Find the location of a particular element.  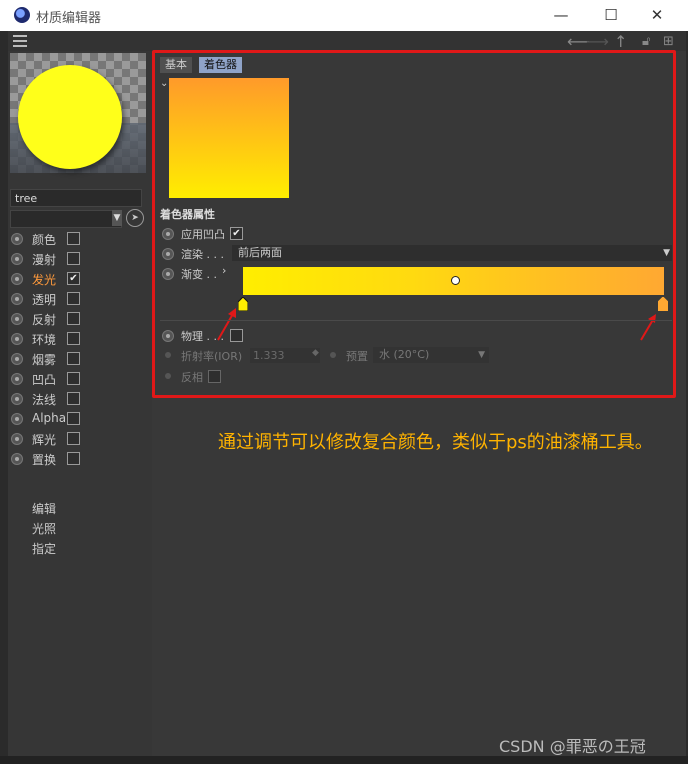

window-title-bar: 材质编辑器 — ☐ ✕ is located at coordinates (344, 15).